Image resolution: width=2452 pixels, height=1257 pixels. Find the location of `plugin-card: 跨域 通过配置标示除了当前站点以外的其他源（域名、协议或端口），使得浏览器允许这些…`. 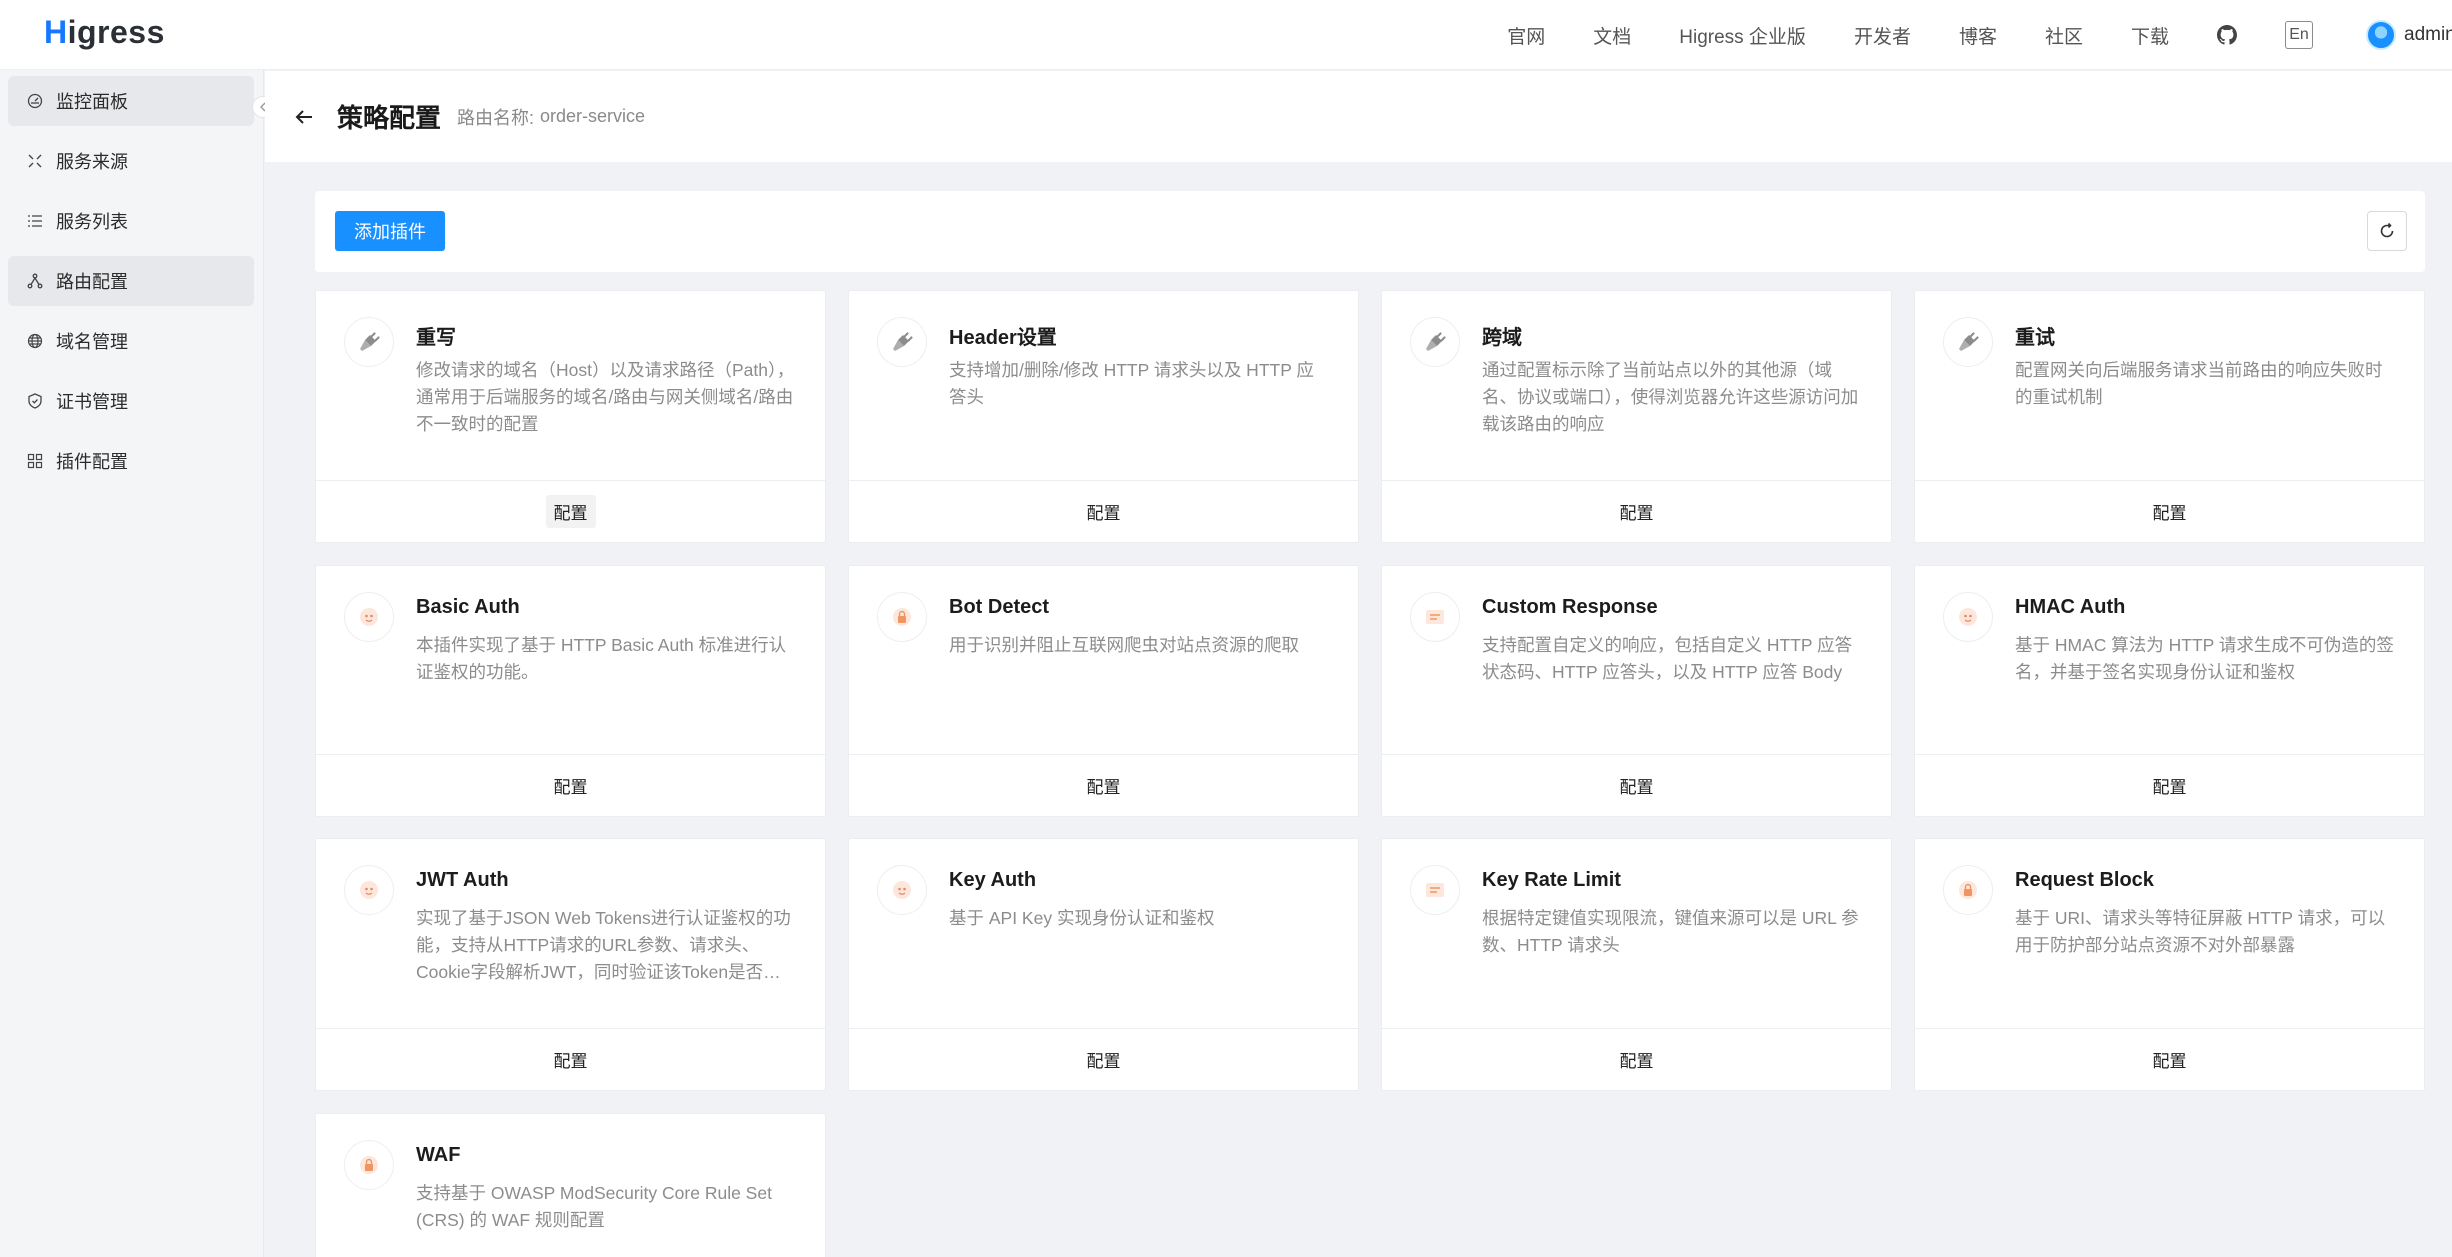

plugin-card: 跨域 通过配置标示除了当前站点以外的其他源（域名、协议或端口），使得浏览器允许这些… is located at coordinates (1636, 416).